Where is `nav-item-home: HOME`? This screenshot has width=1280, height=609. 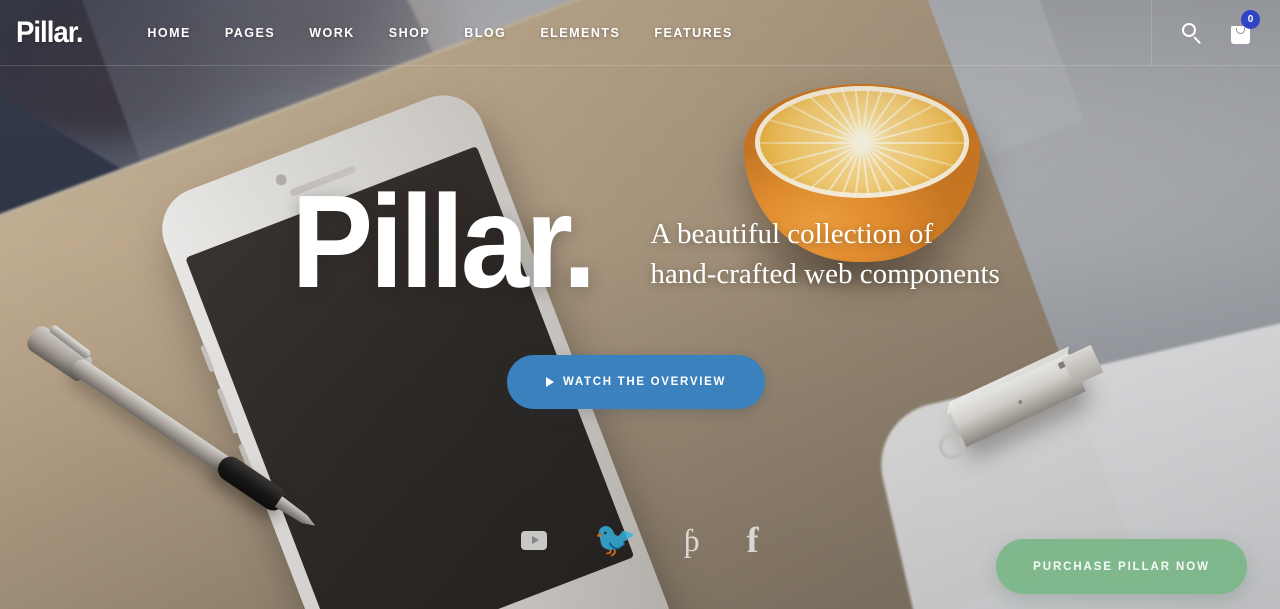 nav-item-home: HOME is located at coordinates (169, 33).